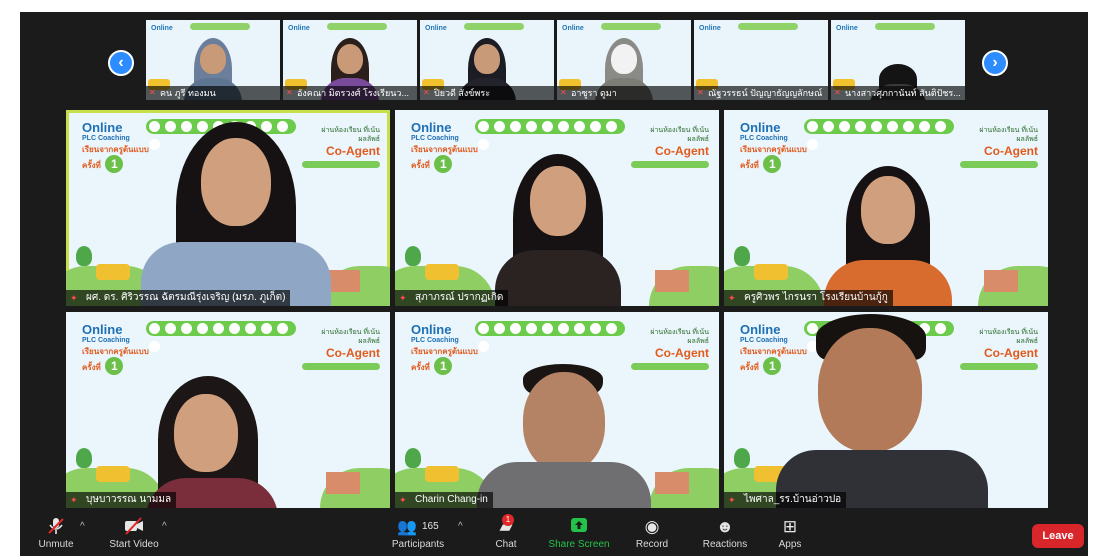 The height and width of the screenshot is (556, 1104). I want to click on participant-name: ครูศิวพร ไกรนรา โรงเรียนบ้านกู้กู, so click(816, 297).